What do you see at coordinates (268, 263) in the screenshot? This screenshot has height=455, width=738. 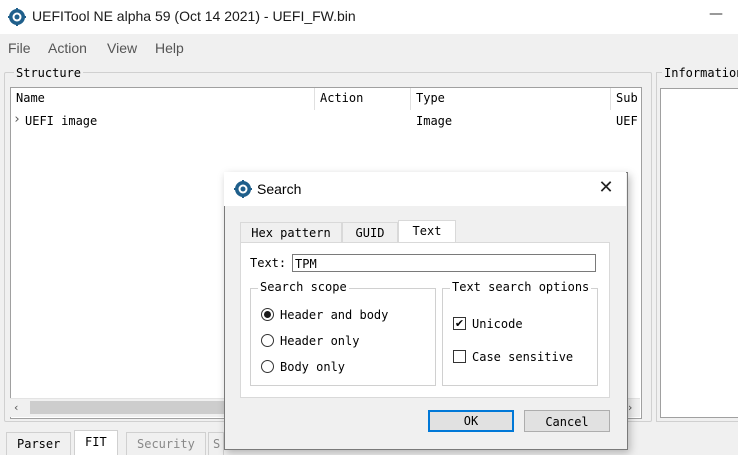 I see `text-field-label: Text:` at bounding box center [268, 263].